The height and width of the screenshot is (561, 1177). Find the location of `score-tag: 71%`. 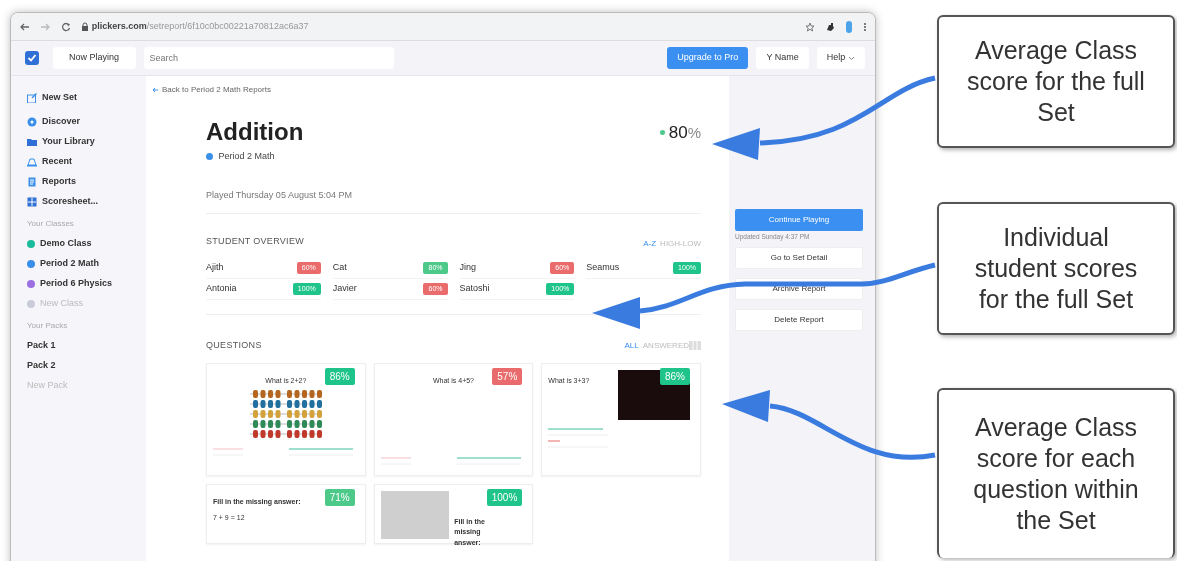

score-tag: 71% is located at coordinates (339, 497).